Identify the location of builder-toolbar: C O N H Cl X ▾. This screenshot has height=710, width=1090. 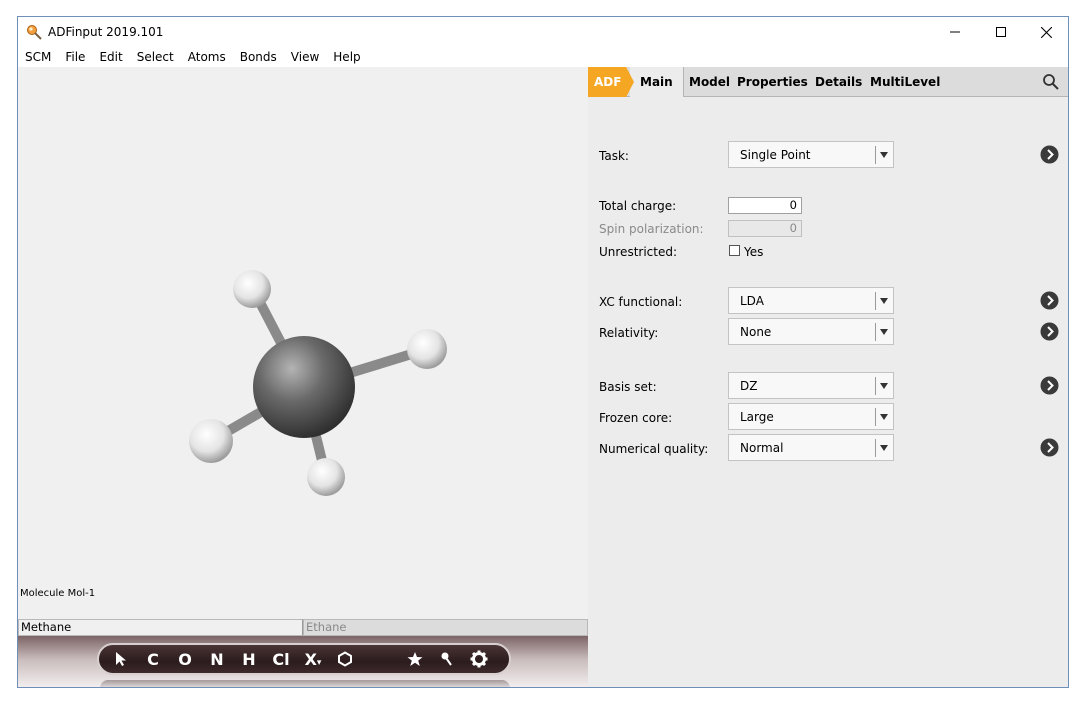
(304, 659).